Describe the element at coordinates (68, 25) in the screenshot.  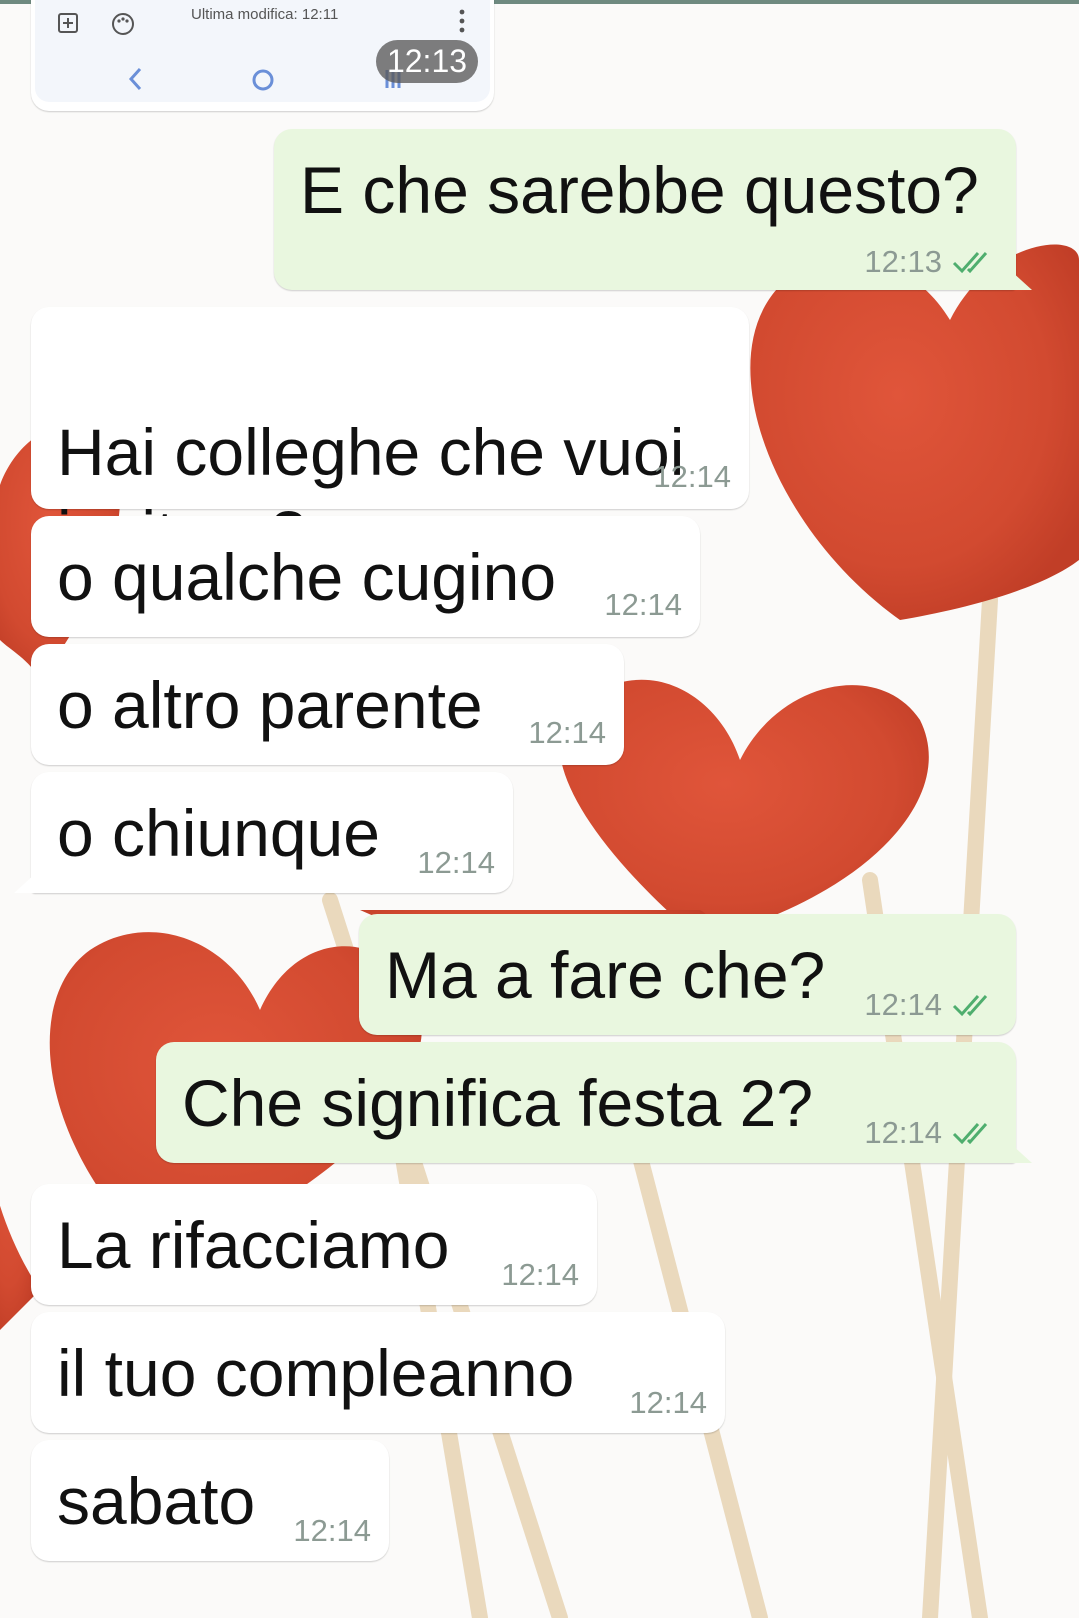
I see `add-box-icon` at that location.